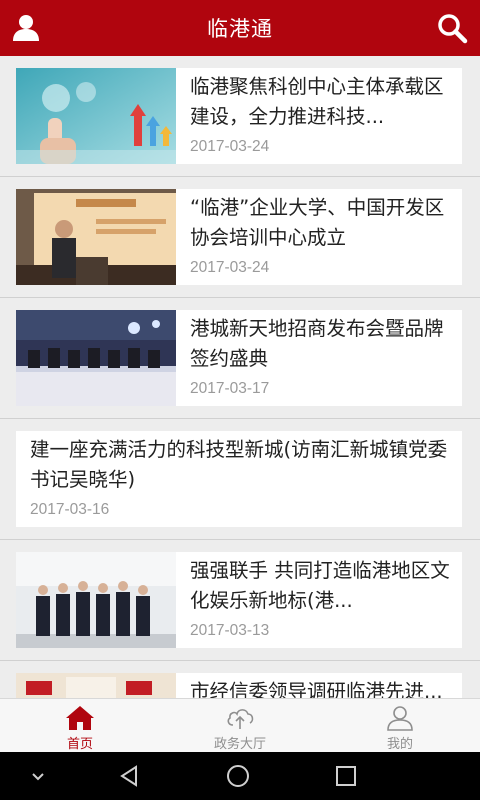 The image size is (480, 800). What do you see at coordinates (399, 744) in the screenshot?
I see `tab-label: 我的` at bounding box center [399, 744].